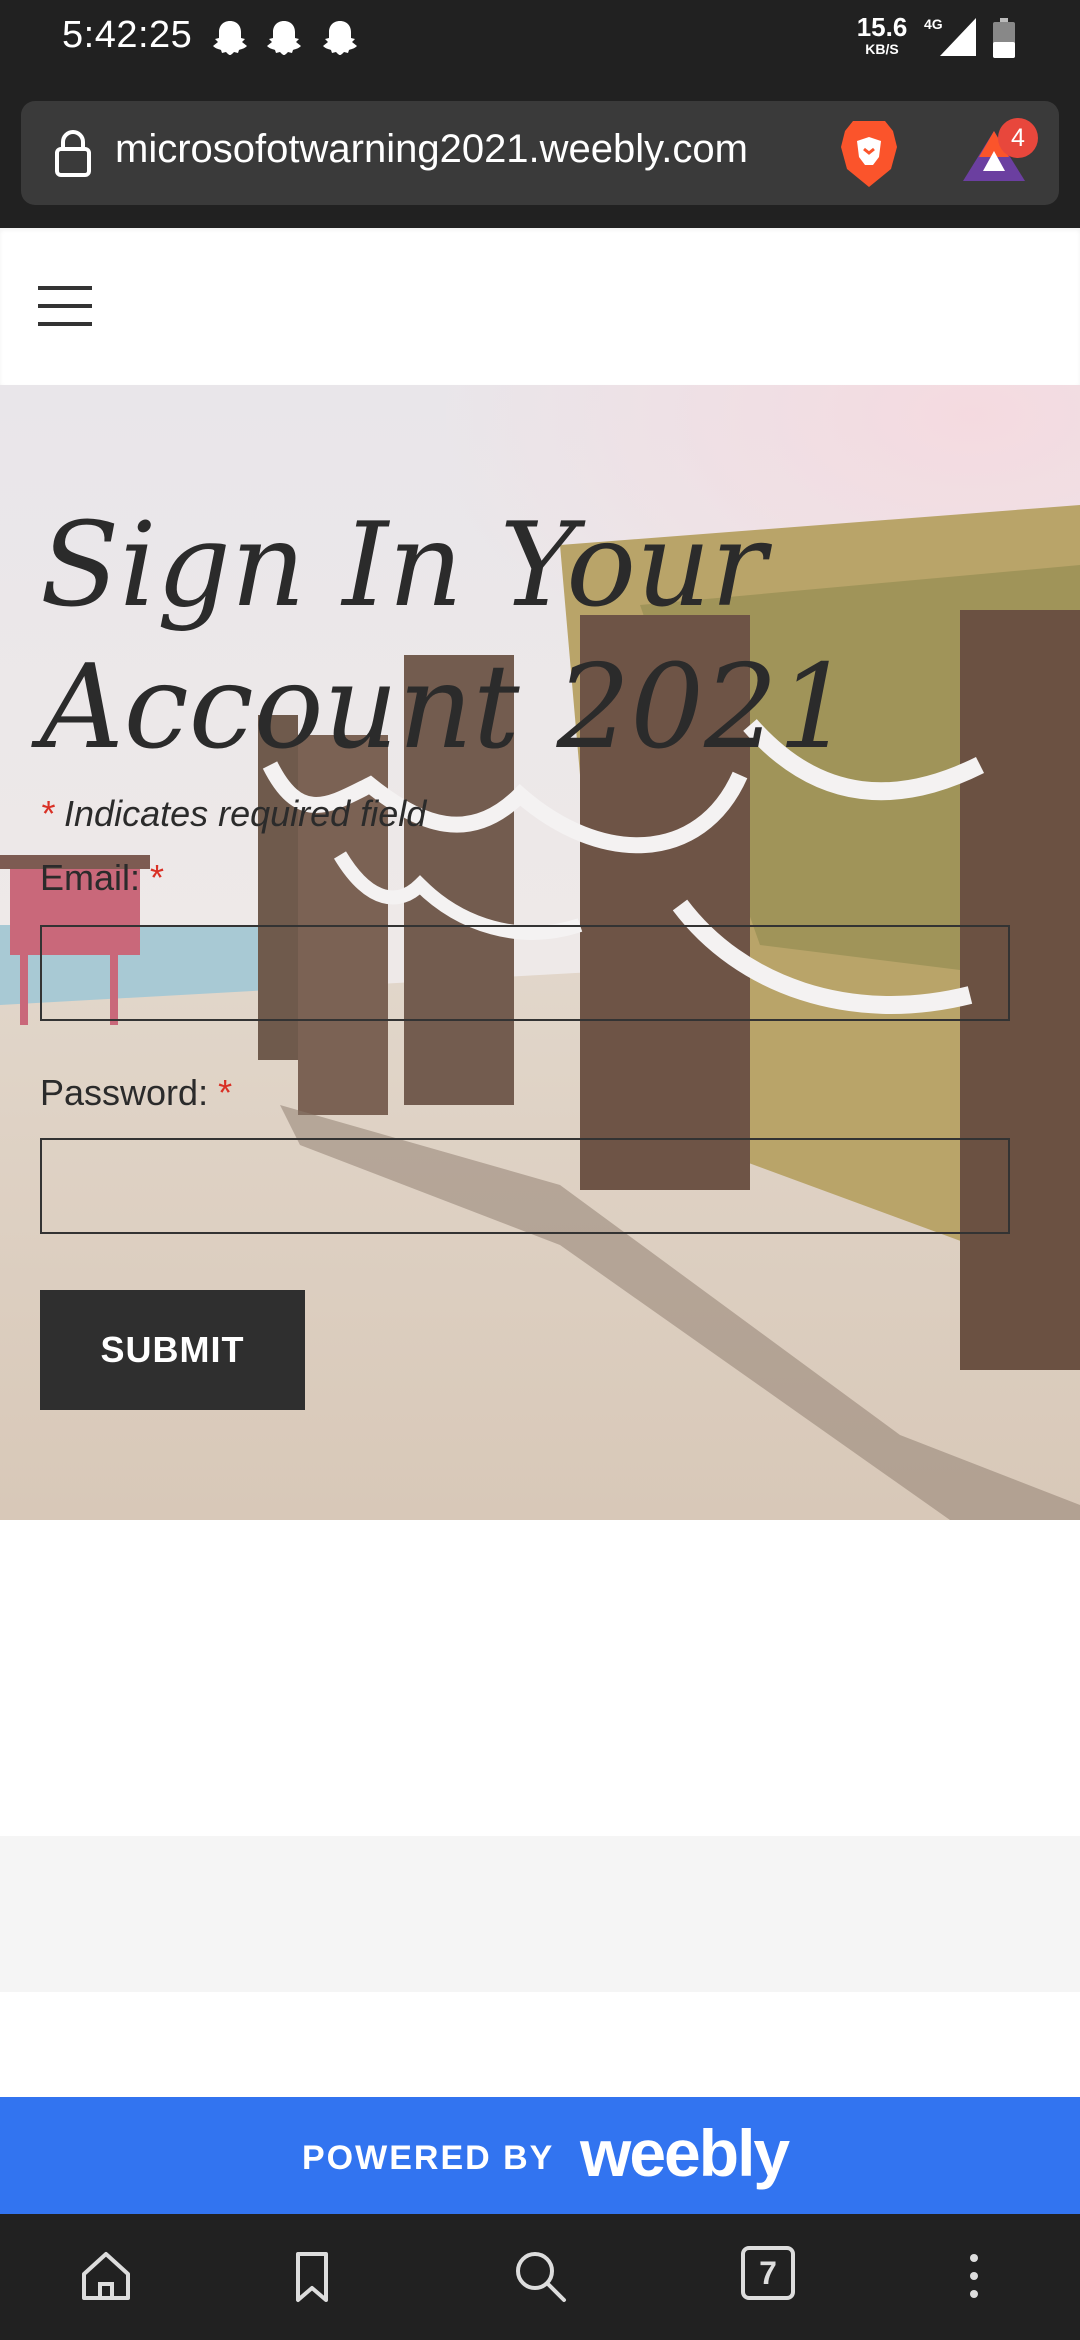 The image size is (1080, 2340). I want to click on search-icon, so click(540, 2276).